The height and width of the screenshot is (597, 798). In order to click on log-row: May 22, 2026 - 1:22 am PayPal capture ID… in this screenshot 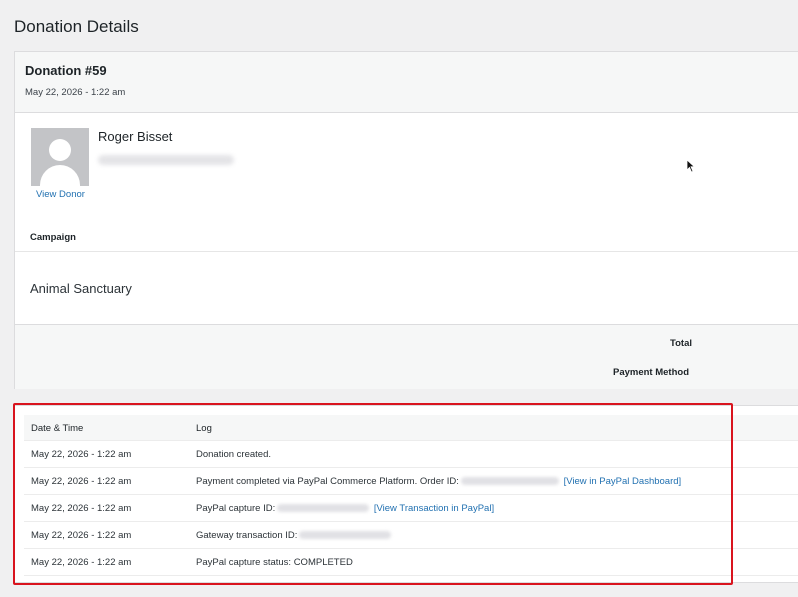, I will do `click(411, 508)`.